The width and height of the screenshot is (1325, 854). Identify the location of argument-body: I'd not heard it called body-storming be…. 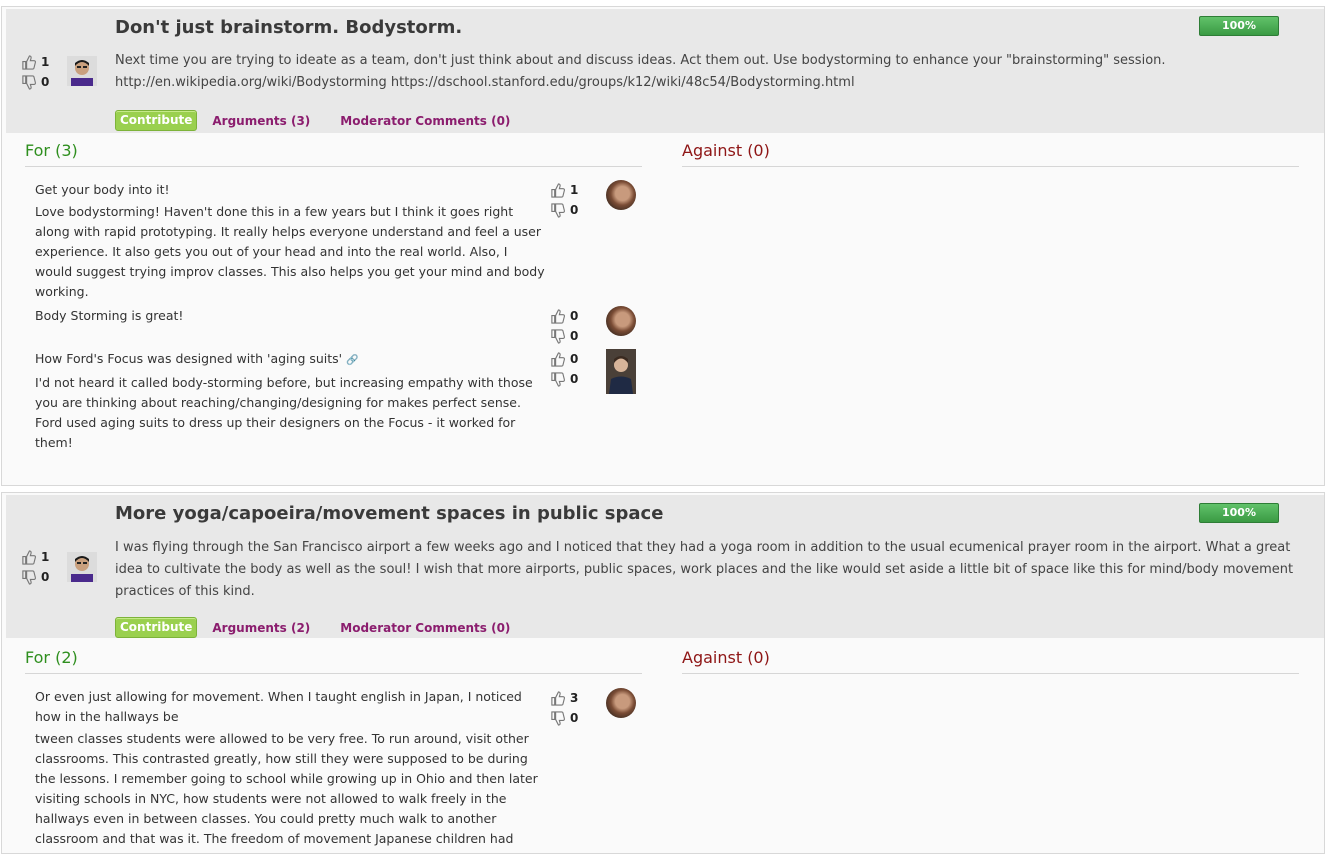
(284, 412).